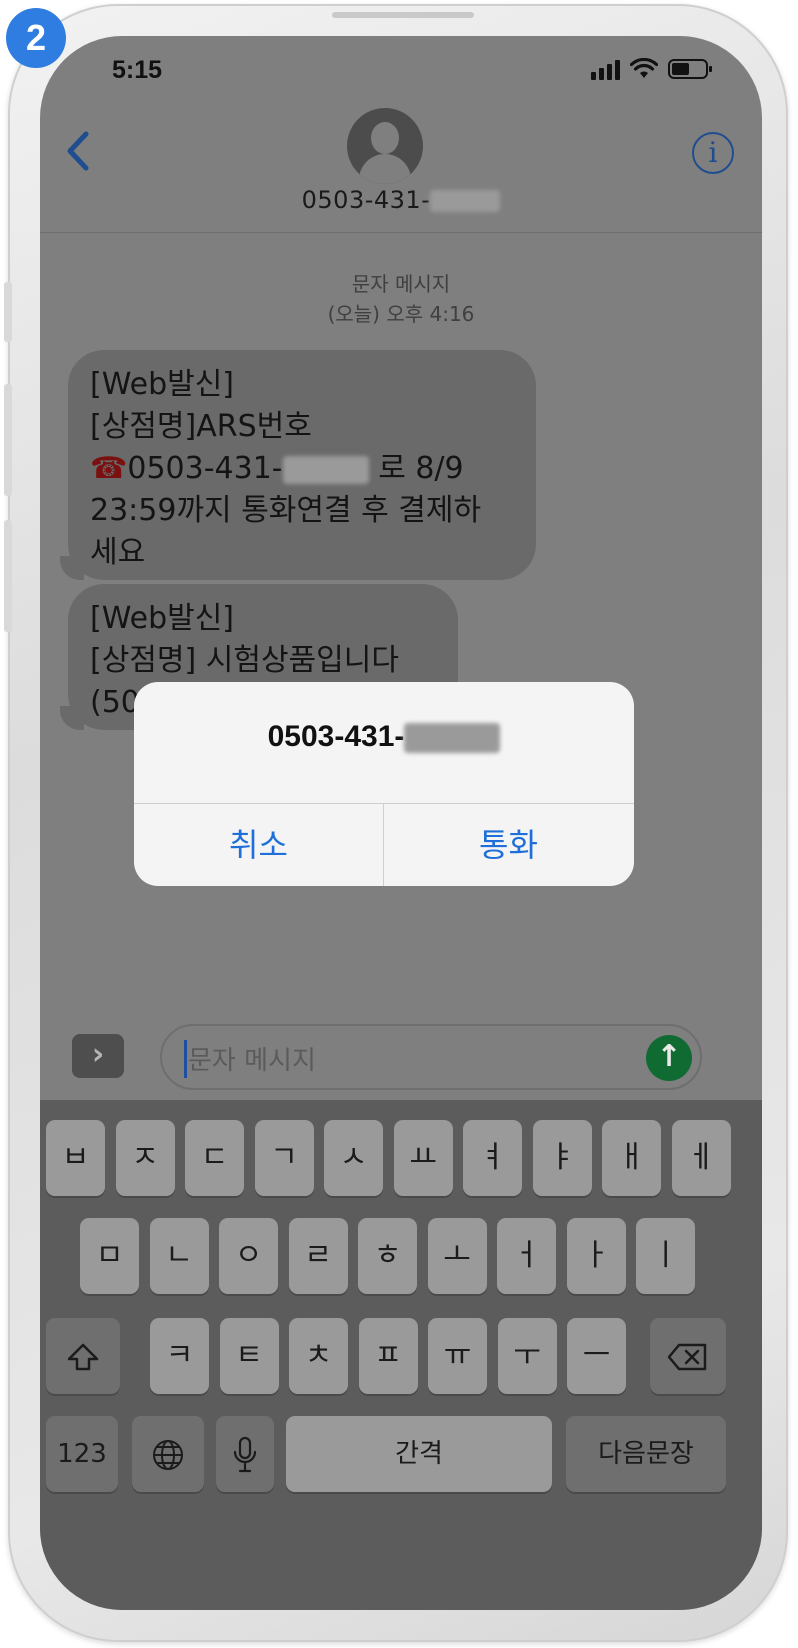  What do you see at coordinates (145, 1158) in the screenshot?
I see `key: ㅈ` at bounding box center [145, 1158].